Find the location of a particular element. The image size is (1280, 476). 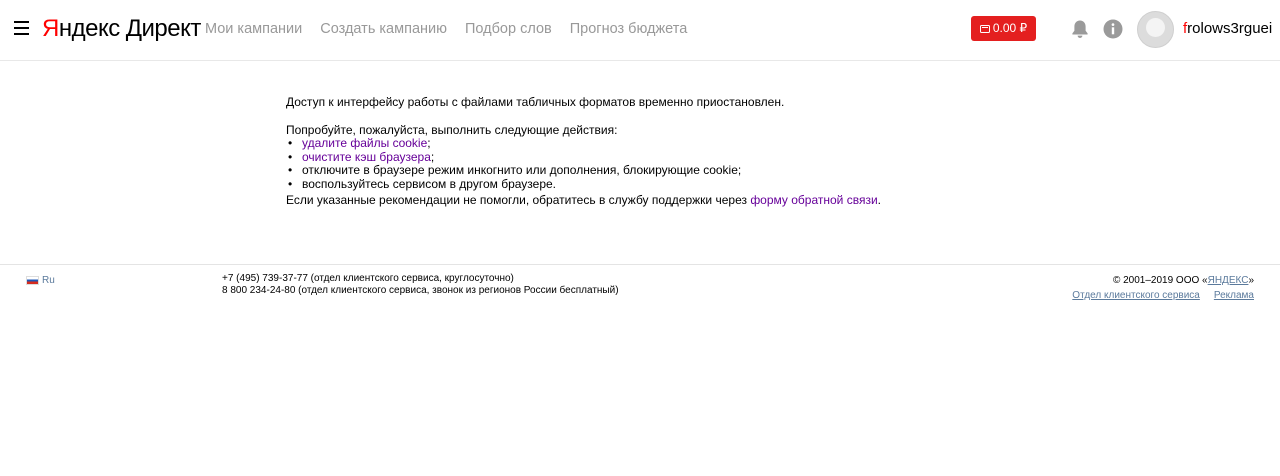

logo-product-text: Директ is located at coordinates (163, 28).